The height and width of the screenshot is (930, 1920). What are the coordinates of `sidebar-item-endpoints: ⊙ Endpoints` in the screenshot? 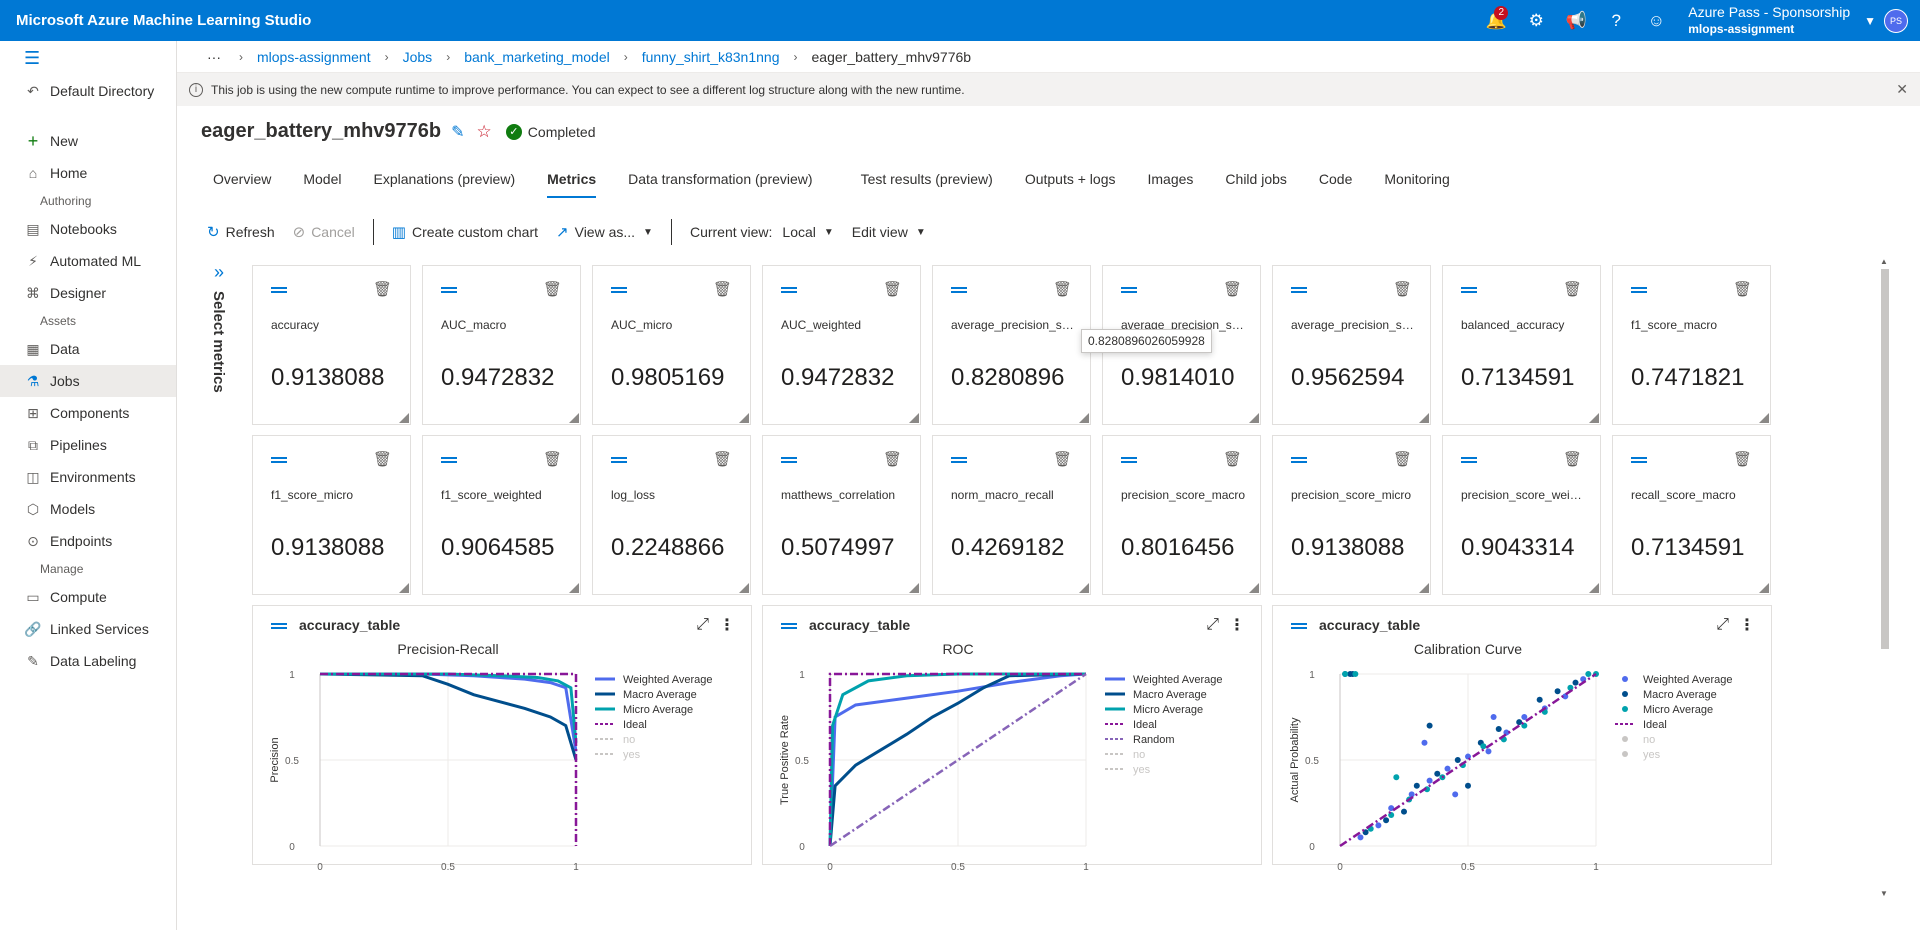 It's located at (88, 541).